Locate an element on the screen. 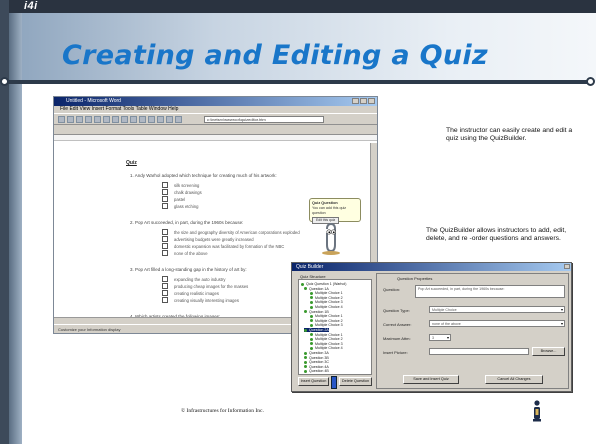 The height and width of the screenshot is (444, 596). save-insert-quiz-button: Save and Insert Quiz is located at coordinates (431, 379).